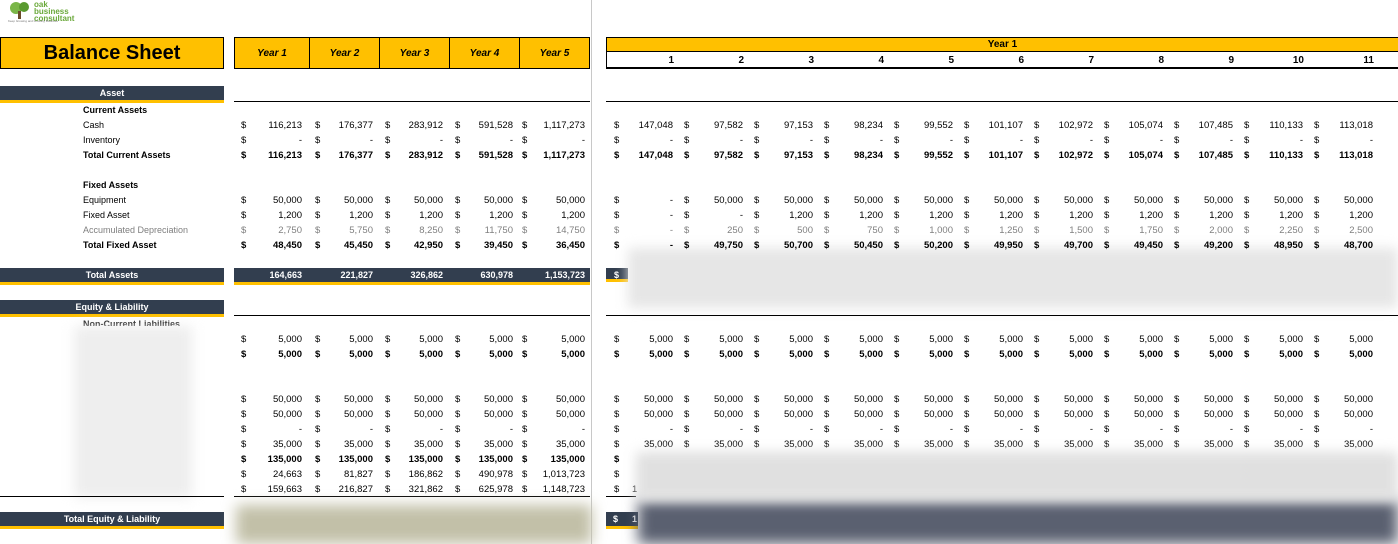 Image resolution: width=1398 pixels, height=544 pixels. I want to click on month-value: 750, so click(875, 230).